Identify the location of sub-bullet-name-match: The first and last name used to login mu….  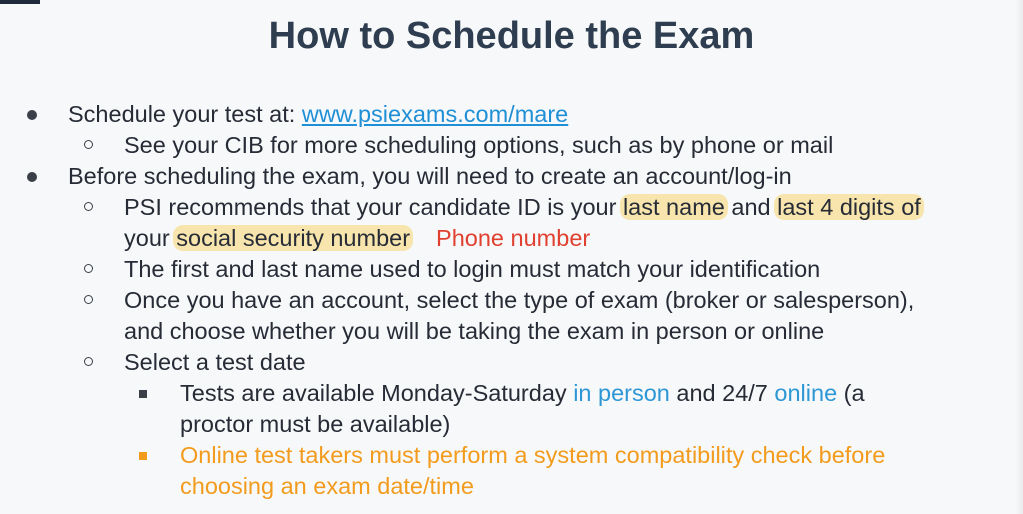
(472, 269).